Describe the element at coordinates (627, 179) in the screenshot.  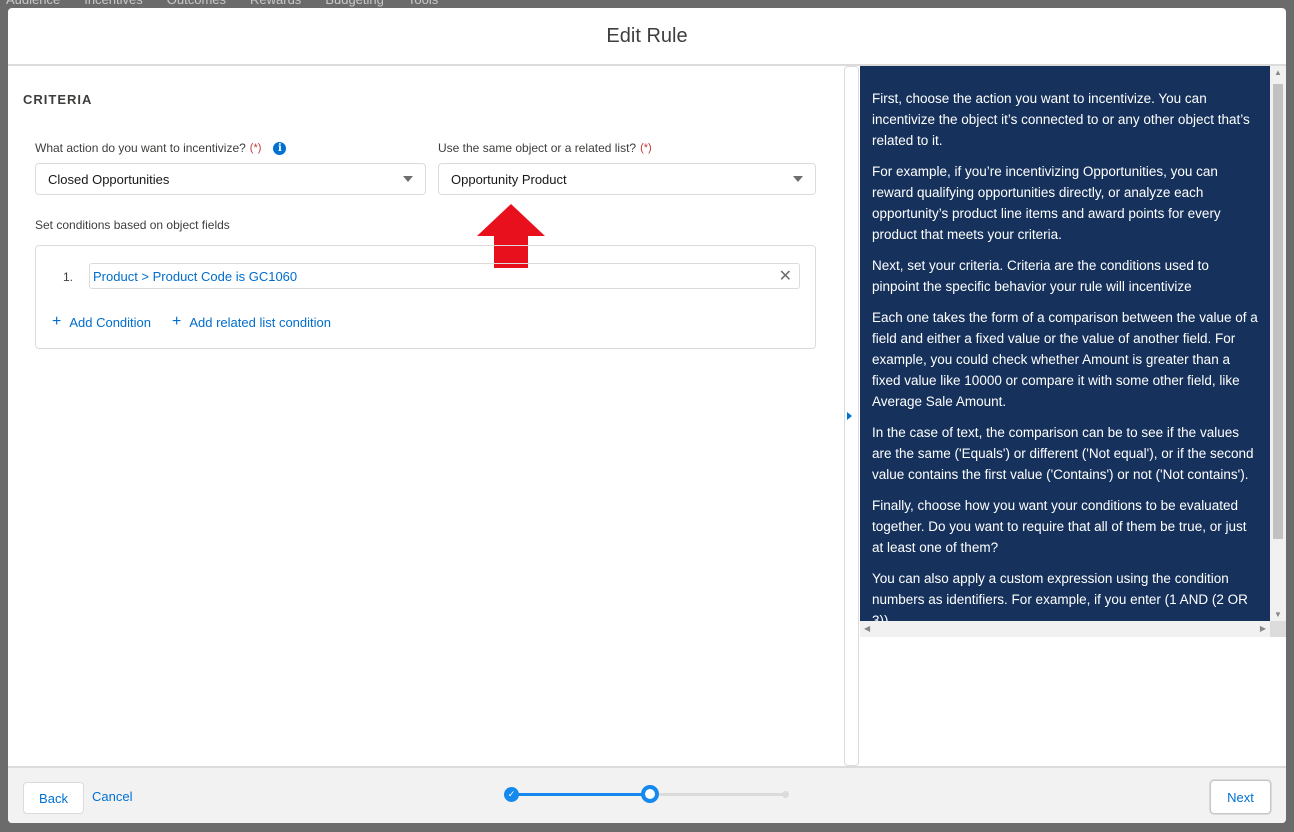
I see `object-select: Opportunity Product` at that location.